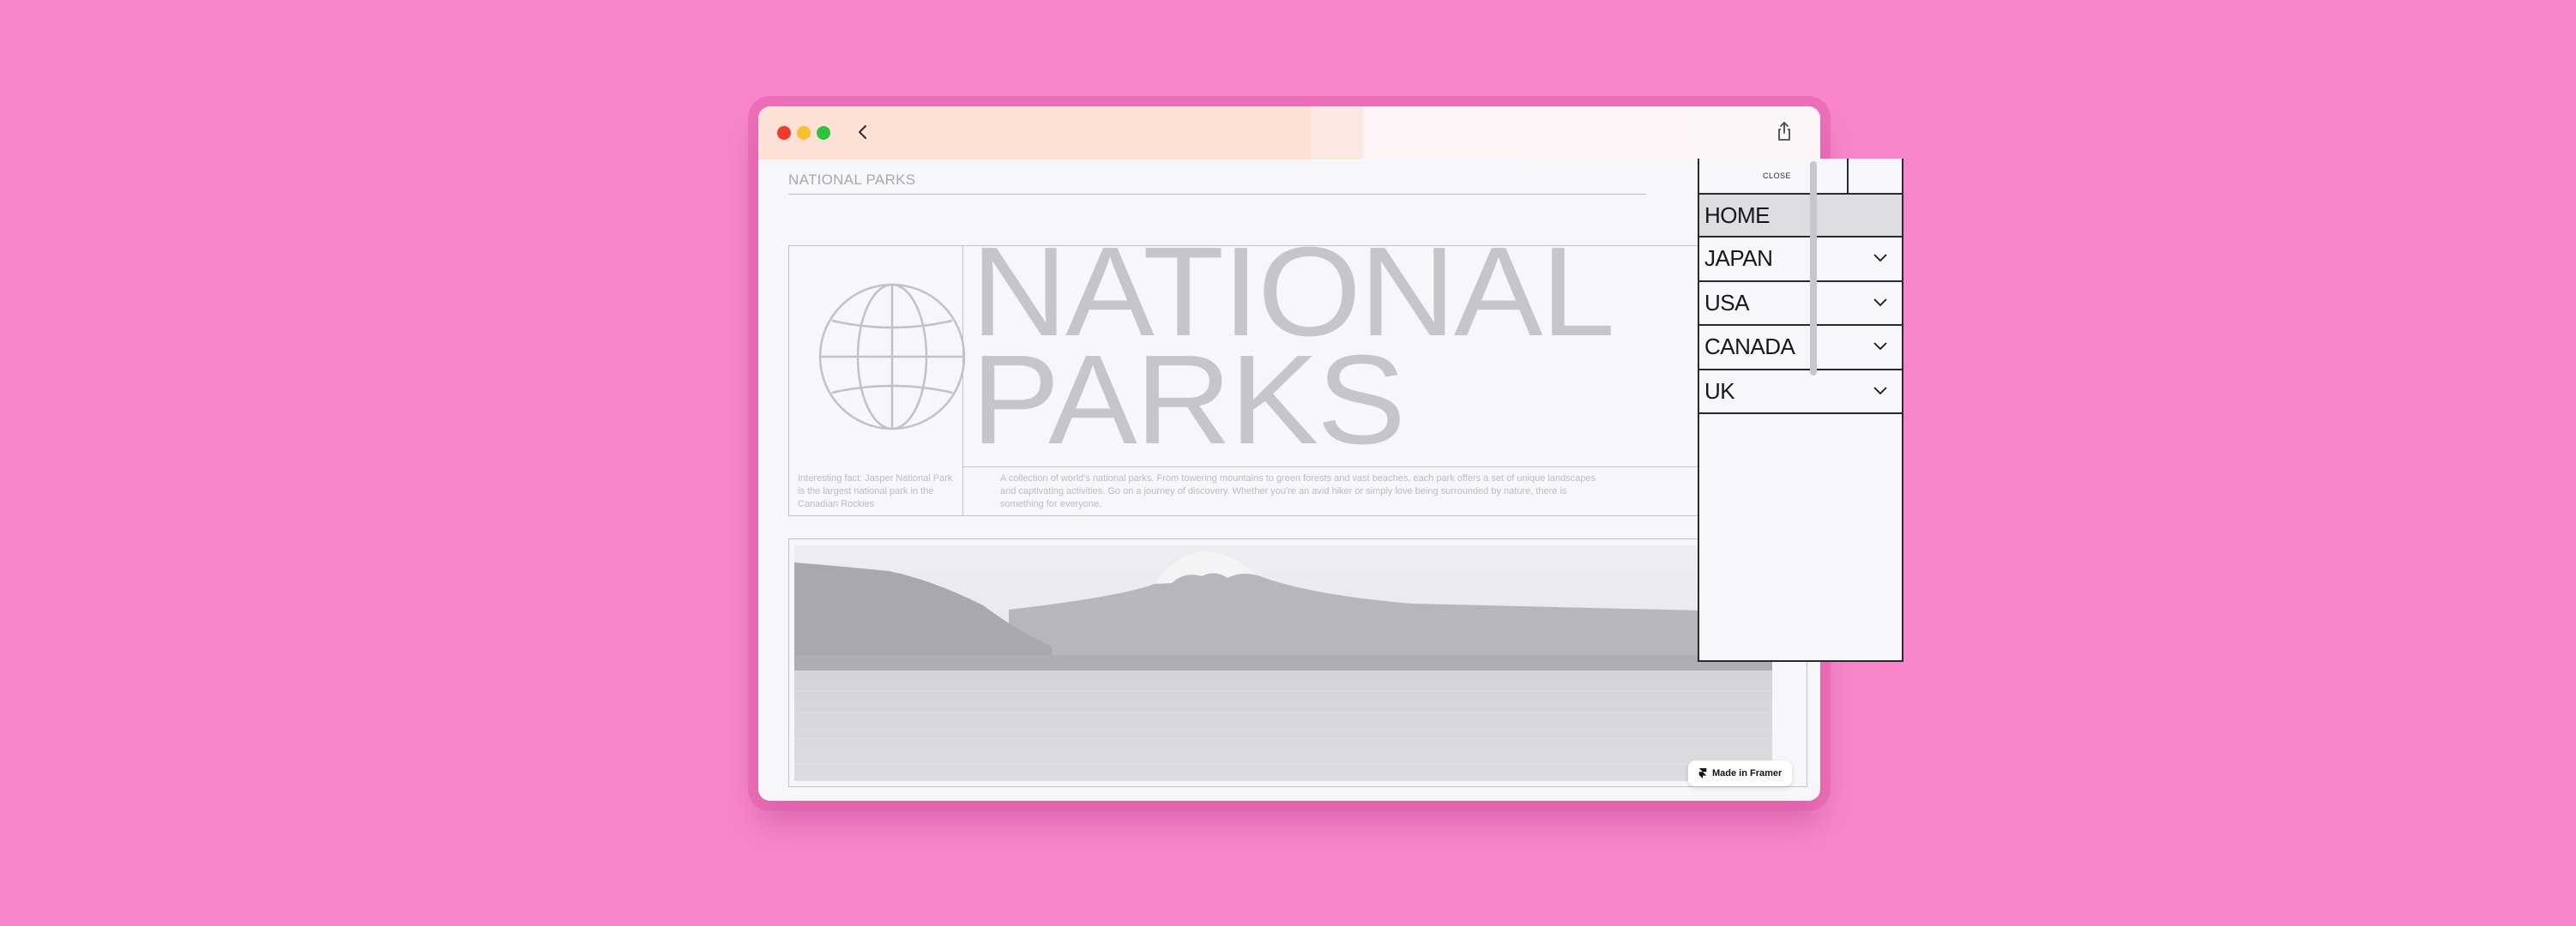 The width and height of the screenshot is (2576, 926). What do you see at coordinates (1702, 773) in the screenshot?
I see `framer-logo-icon` at bounding box center [1702, 773].